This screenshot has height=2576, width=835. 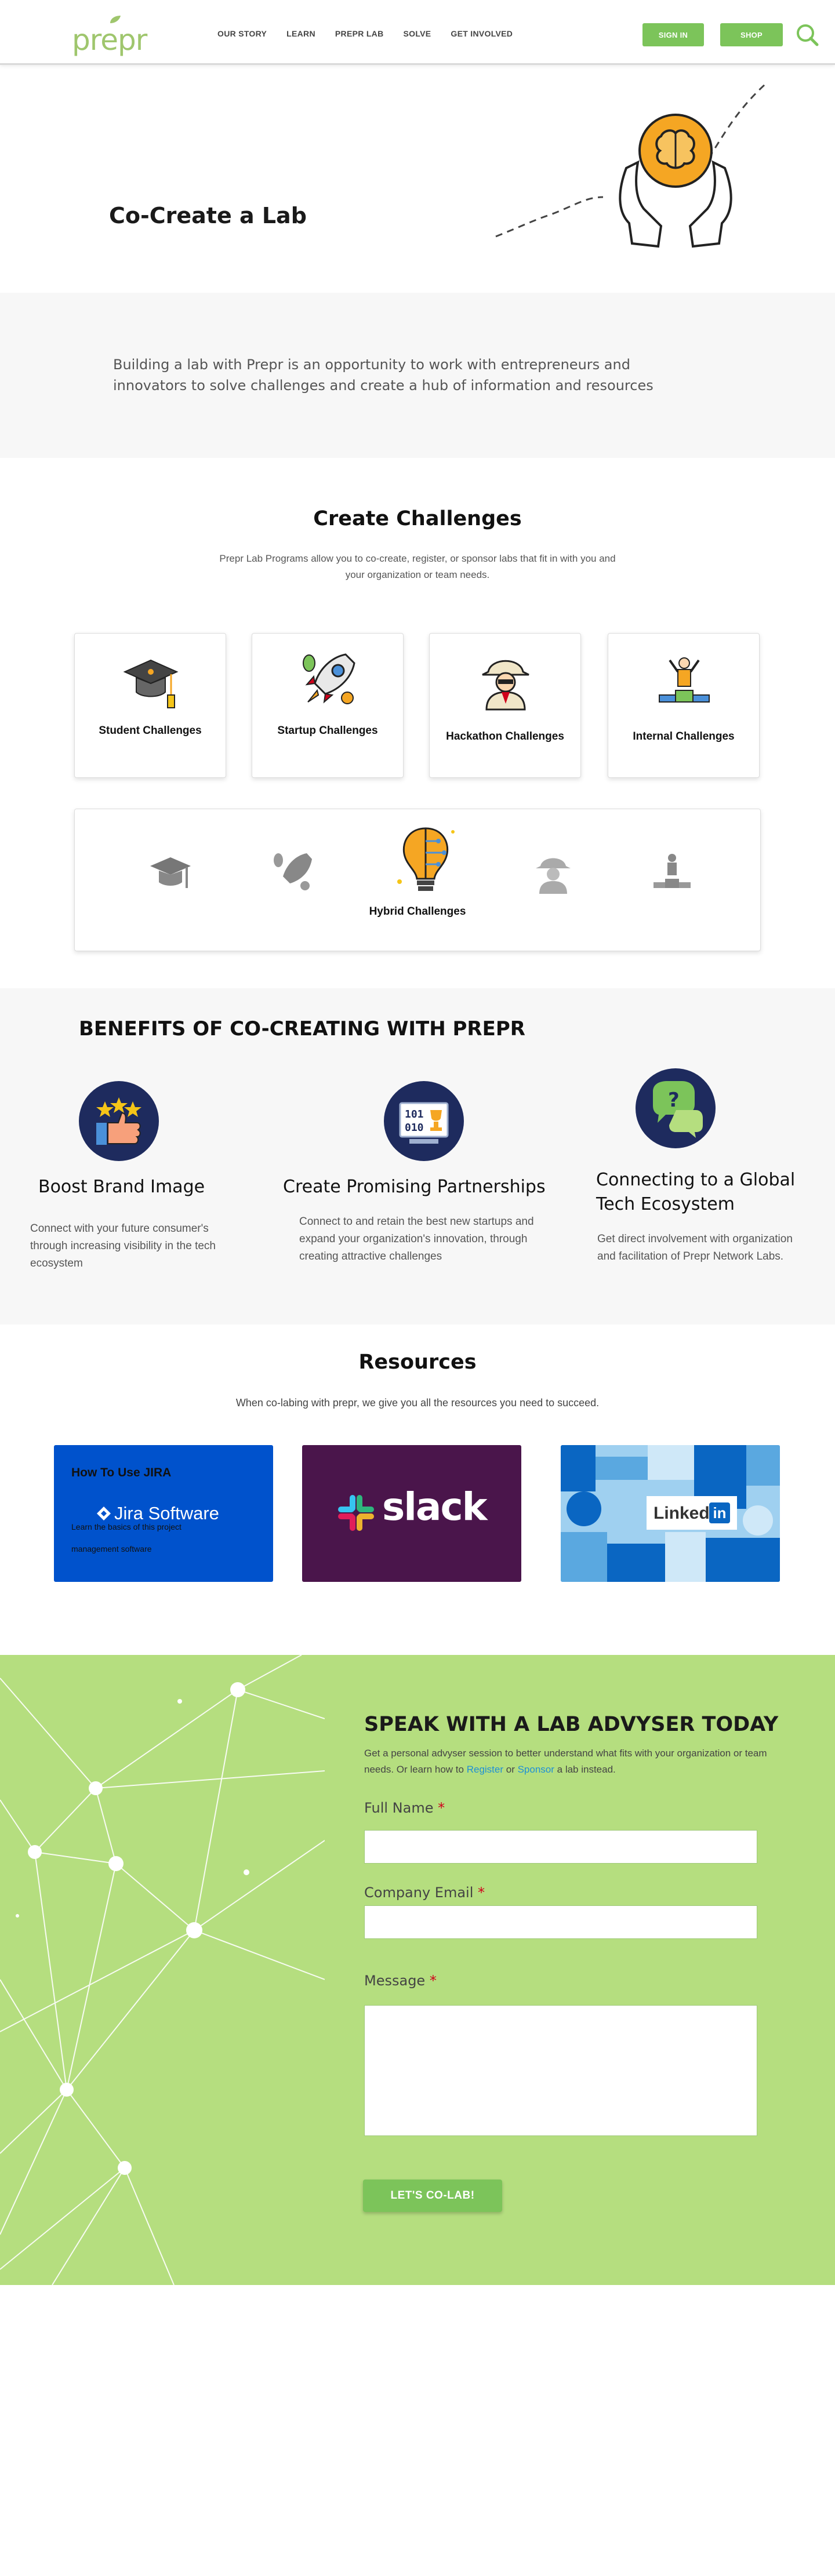 I want to click on thumbs-up-stars-icon, so click(x=119, y=1121).